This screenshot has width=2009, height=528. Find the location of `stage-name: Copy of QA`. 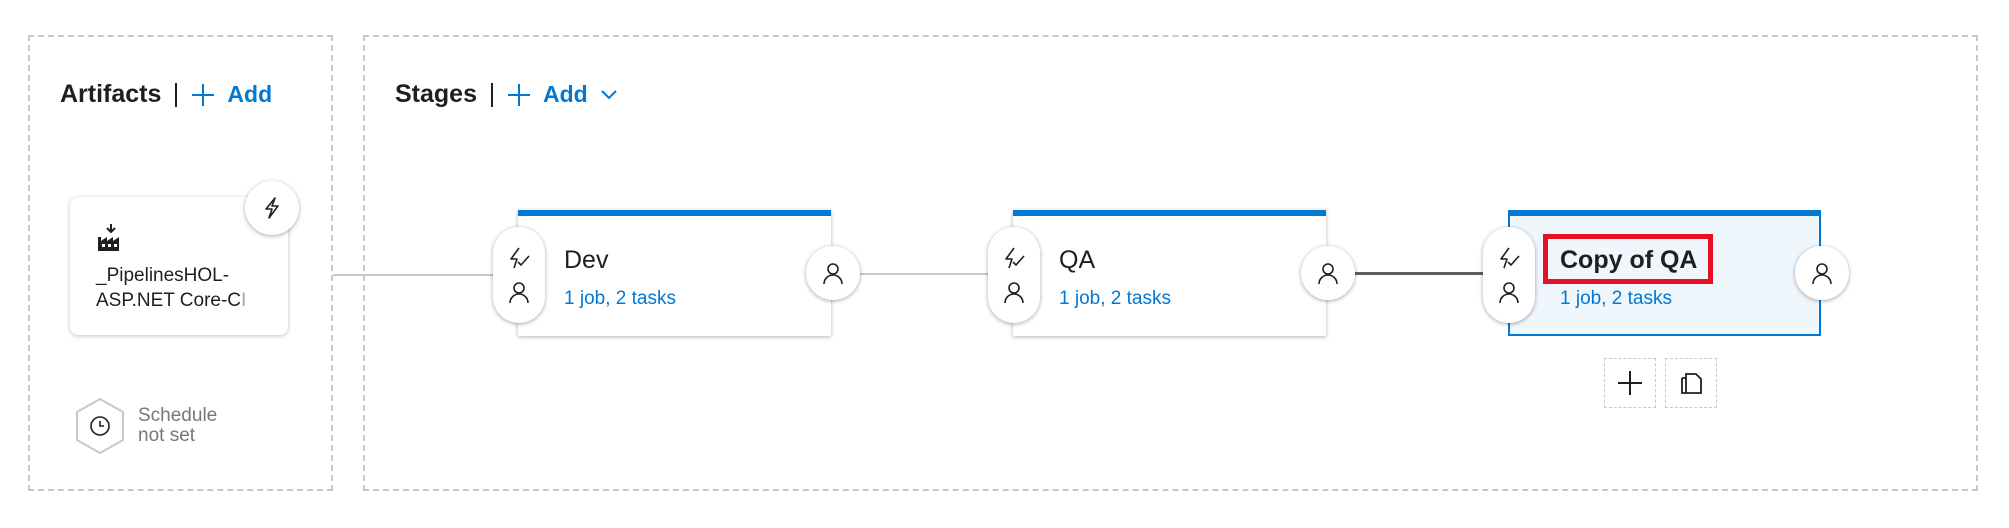

stage-name: Copy of QA is located at coordinates (1629, 260).